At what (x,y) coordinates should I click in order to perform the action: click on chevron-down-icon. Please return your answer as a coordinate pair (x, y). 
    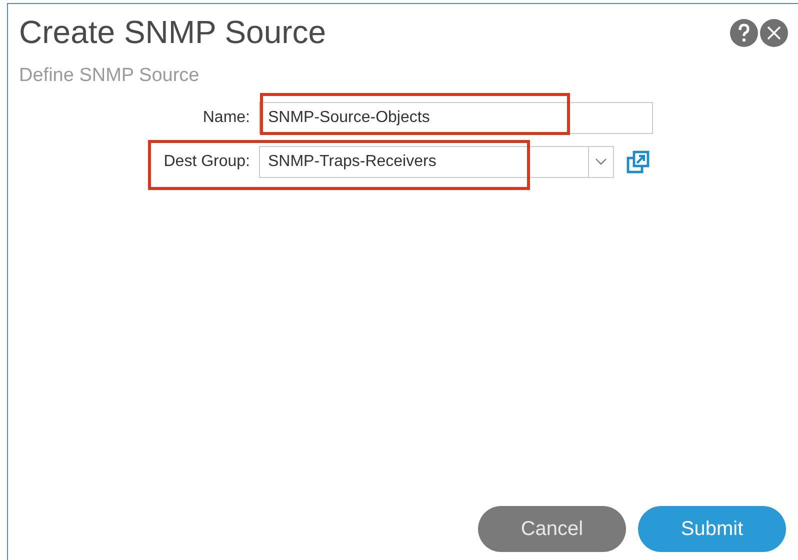
    Looking at the image, I should click on (601, 162).